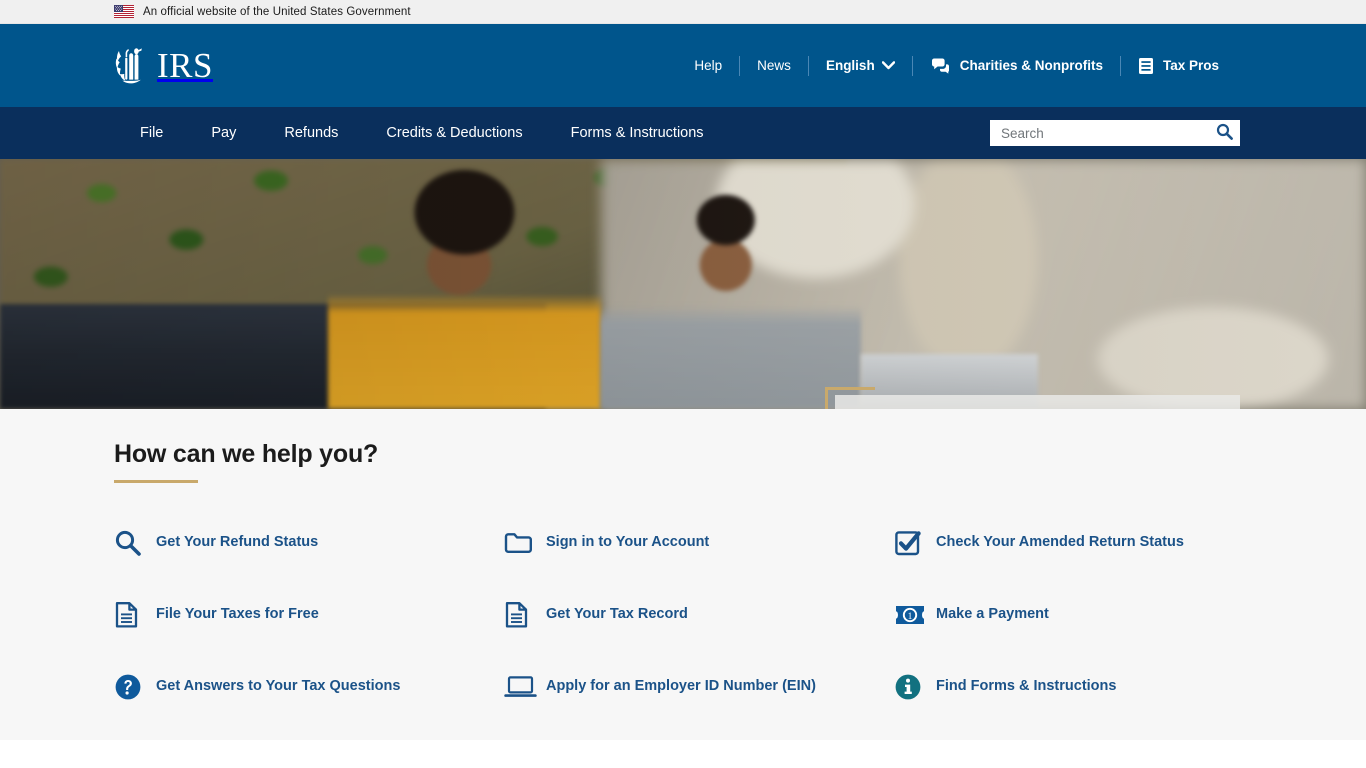 Image resolution: width=1366 pixels, height=768 pixels. What do you see at coordinates (246, 454) in the screenshot?
I see `help-section-title: How can we help you?` at bounding box center [246, 454].